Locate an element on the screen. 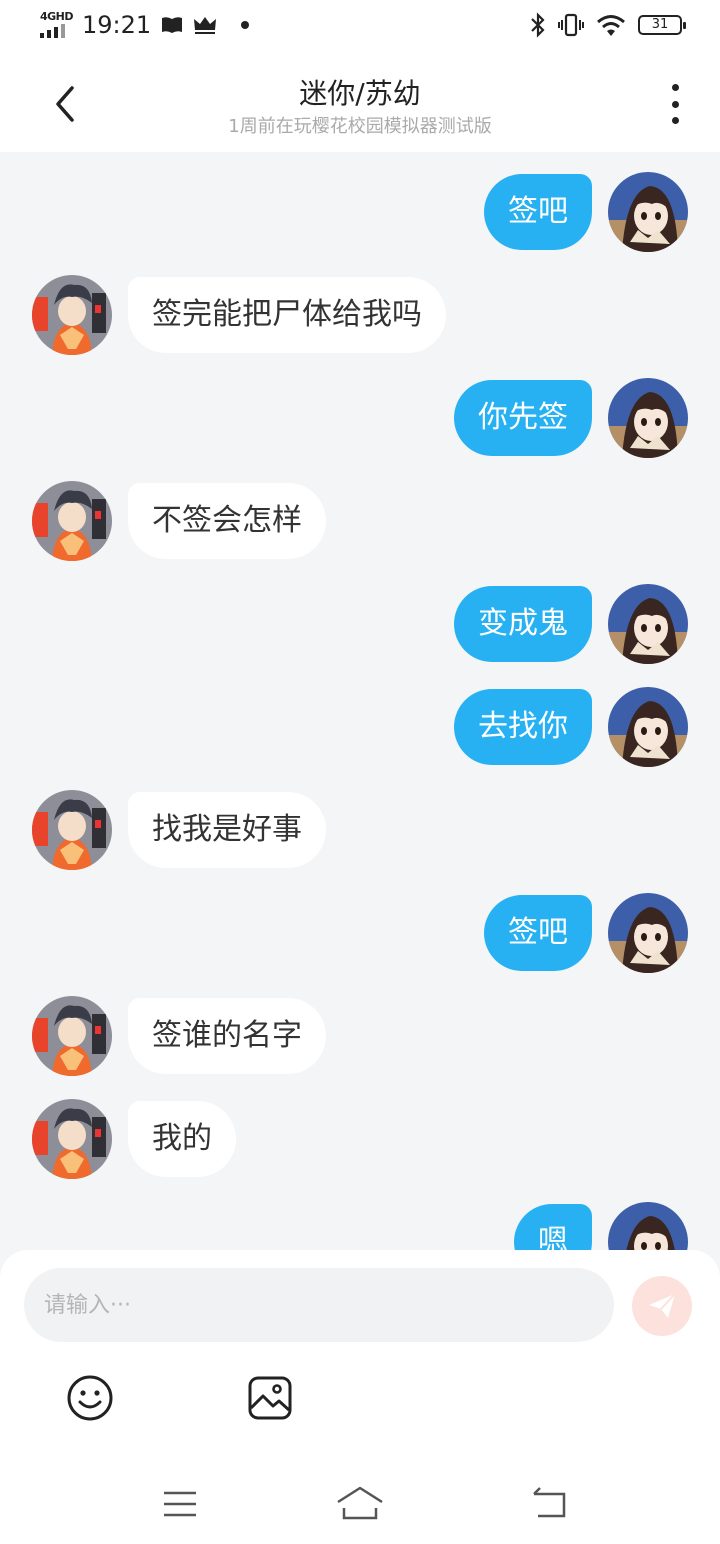 This screenshot has height=1544, width=720. message-row: 变成鬼 is located at coordinates (360, 624).